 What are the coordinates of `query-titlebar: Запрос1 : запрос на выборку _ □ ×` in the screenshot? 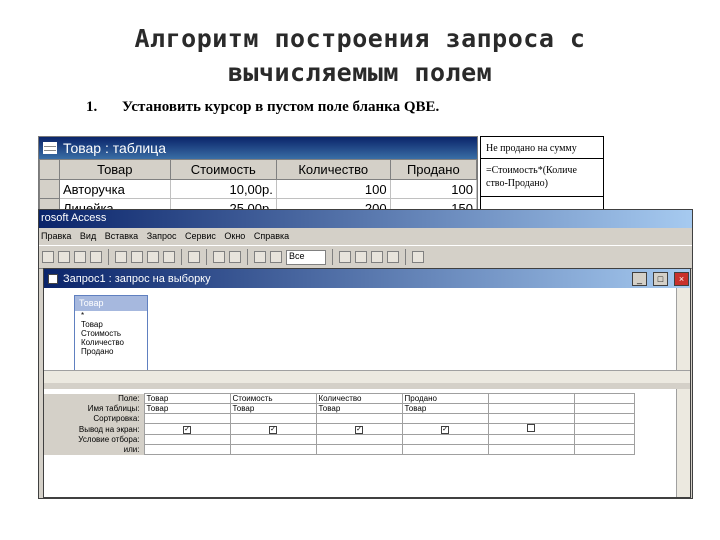 It's located at (367, 278).